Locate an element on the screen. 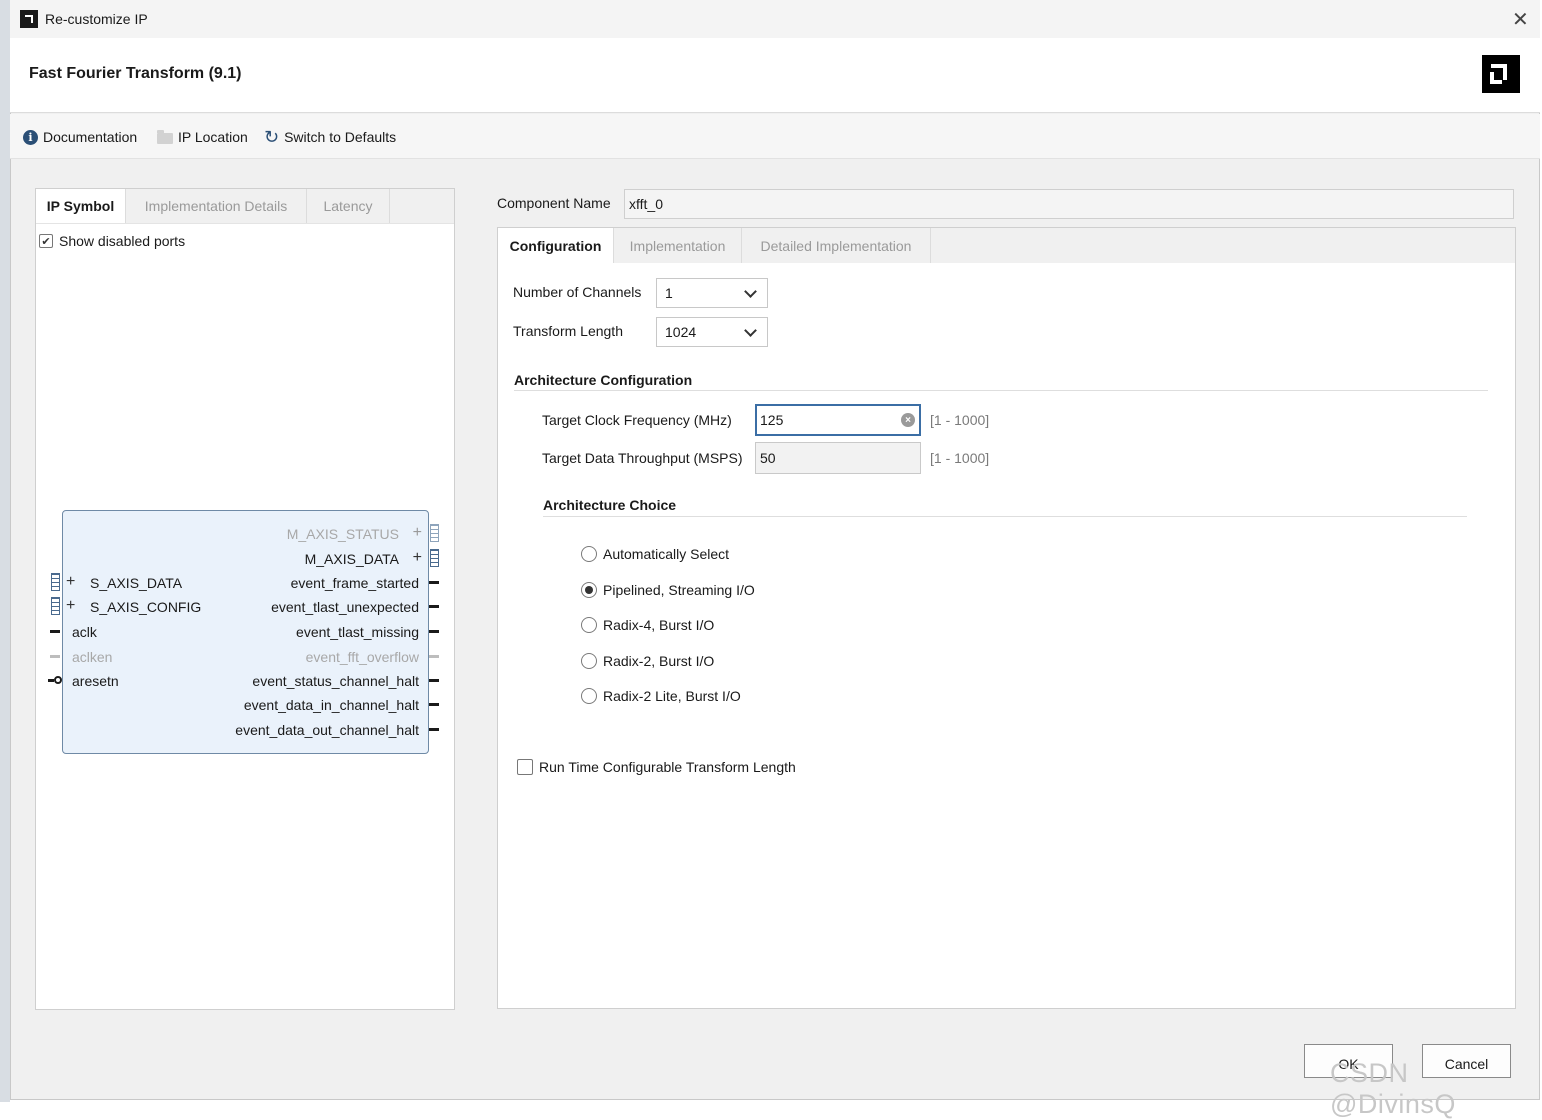 The width and height of the screenshot is (1542, 1120). event-data-in-channel-halt-pin is located at coordinates (434, 704).